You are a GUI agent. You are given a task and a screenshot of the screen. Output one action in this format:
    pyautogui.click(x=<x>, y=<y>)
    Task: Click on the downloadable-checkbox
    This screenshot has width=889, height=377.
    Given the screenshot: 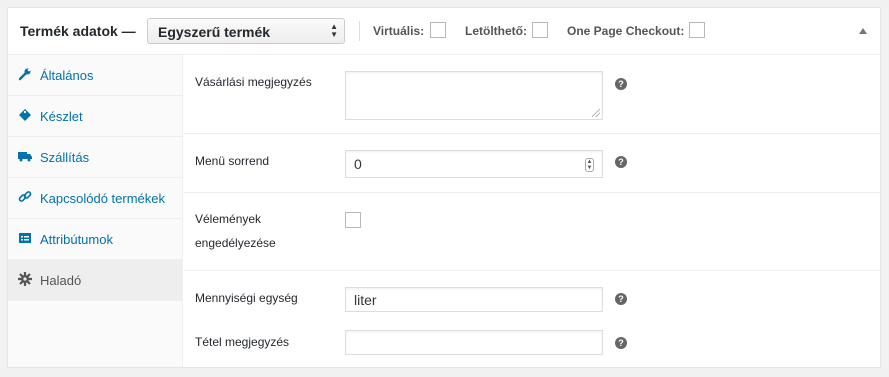 What is the action you would take?
    pyautogui.click(x=540, y=30)
    